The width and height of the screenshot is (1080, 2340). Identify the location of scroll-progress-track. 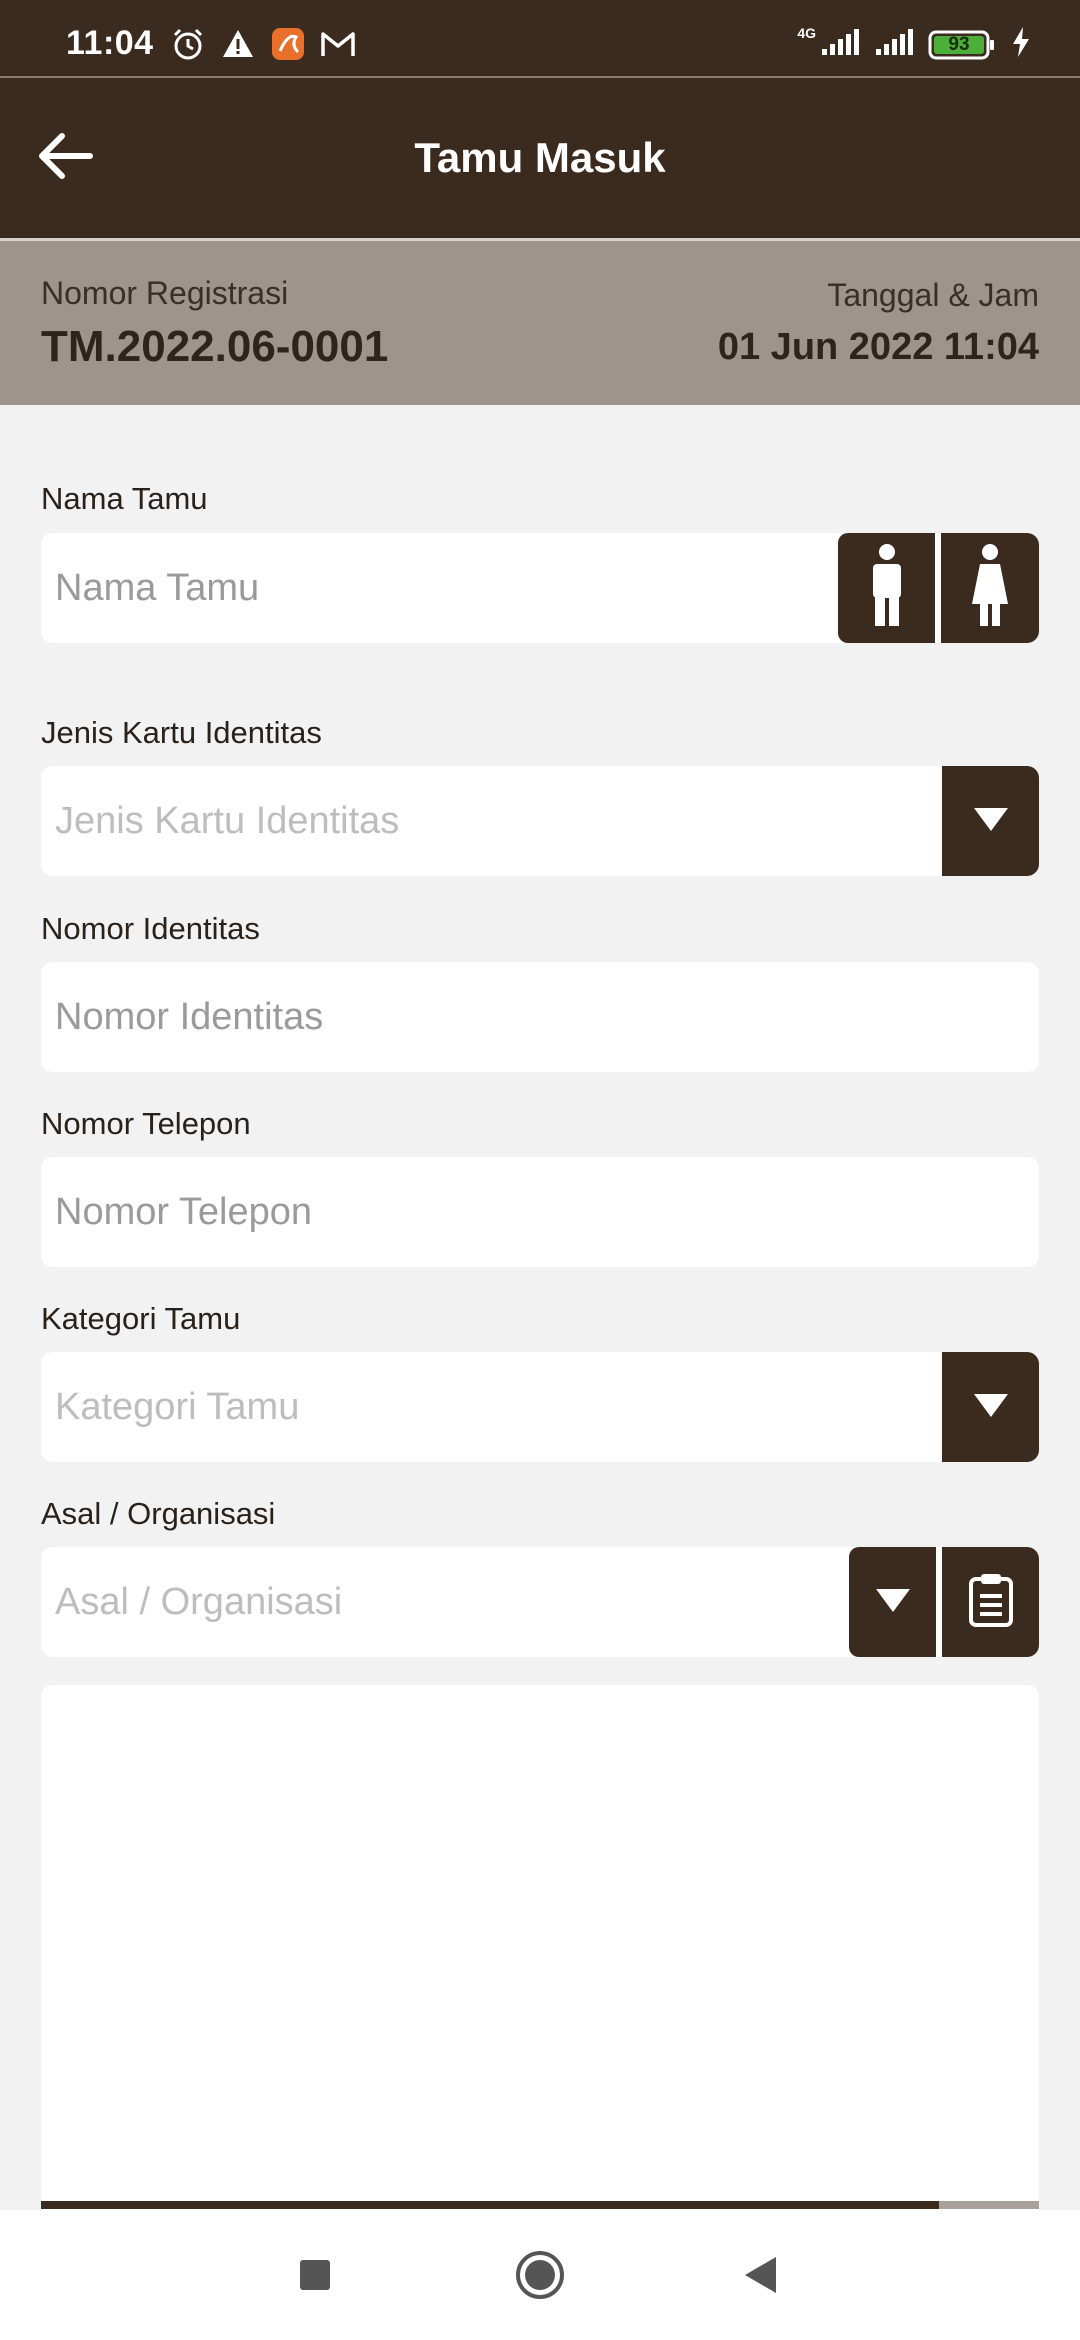
(540, 2205).